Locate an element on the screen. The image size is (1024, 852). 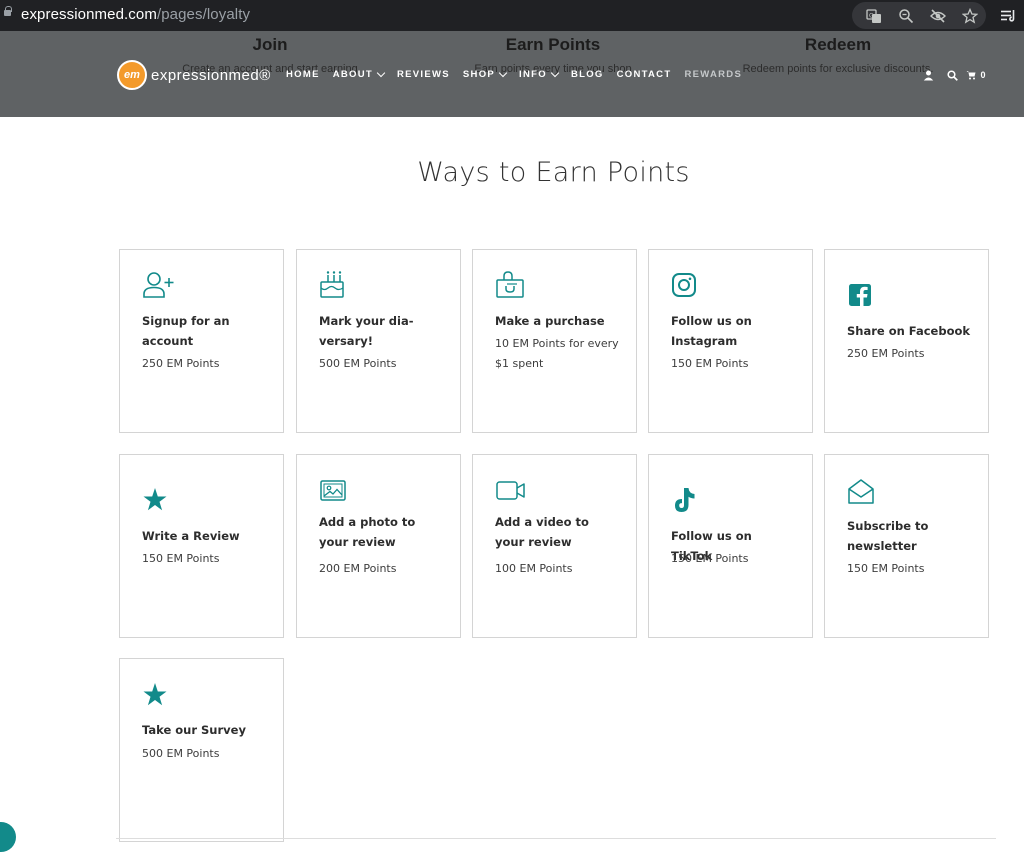
earn-card: Subscribe to newsletter 150 EM Points is located at coordinates (906, 546).